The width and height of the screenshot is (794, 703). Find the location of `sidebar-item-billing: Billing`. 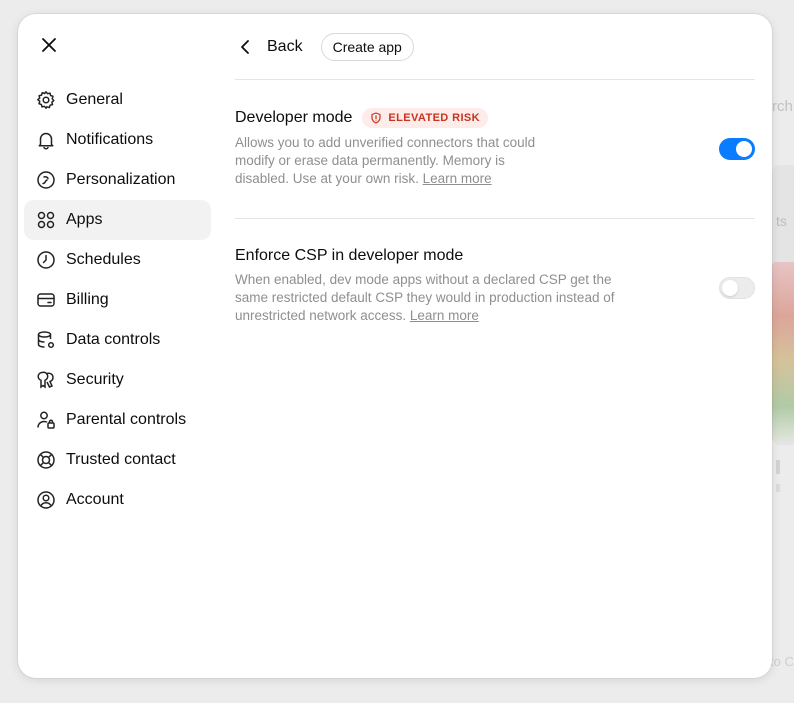

sidebar-item-billing: Billing is located at coordinates (117, 300).